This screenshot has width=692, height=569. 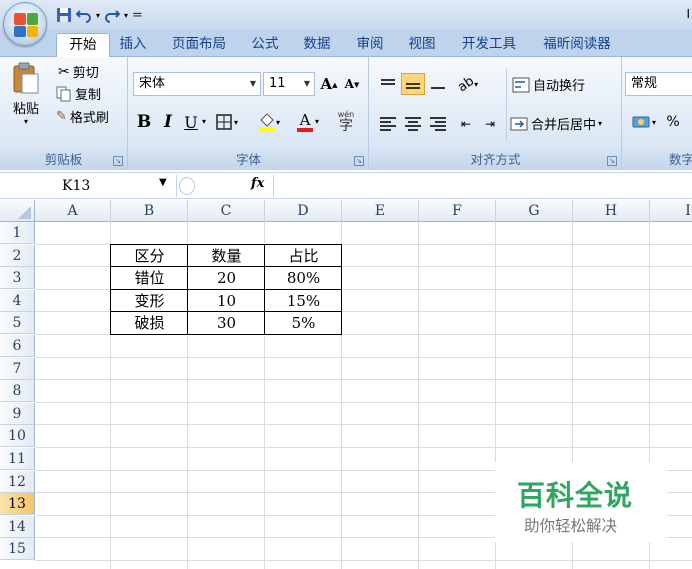 I want to click on tab-view: 视图, so click(x=422, y=45).